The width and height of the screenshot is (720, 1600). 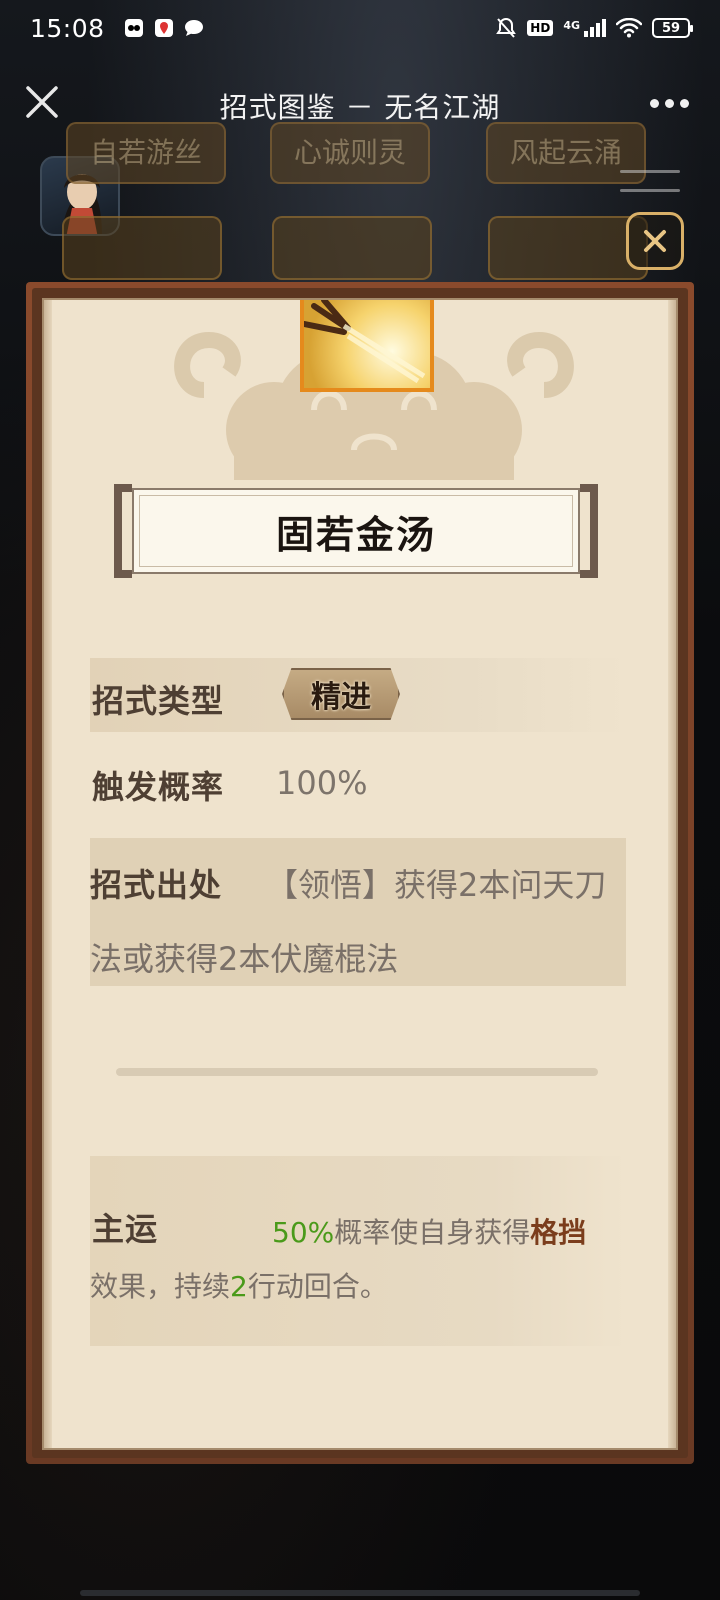 What do you see at coordinates (650, 189) in the screenshot?
I see `menu-icon` at bounding box center [650, 189].